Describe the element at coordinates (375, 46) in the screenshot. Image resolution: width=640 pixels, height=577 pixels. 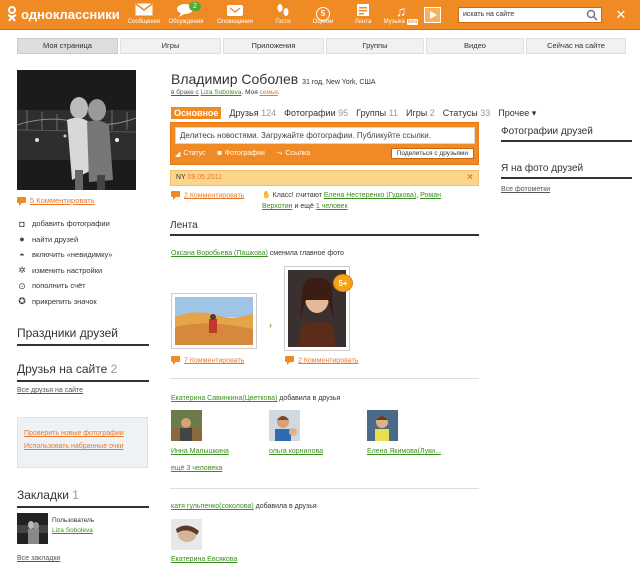
I see `tab-groups: Группы` at that location.